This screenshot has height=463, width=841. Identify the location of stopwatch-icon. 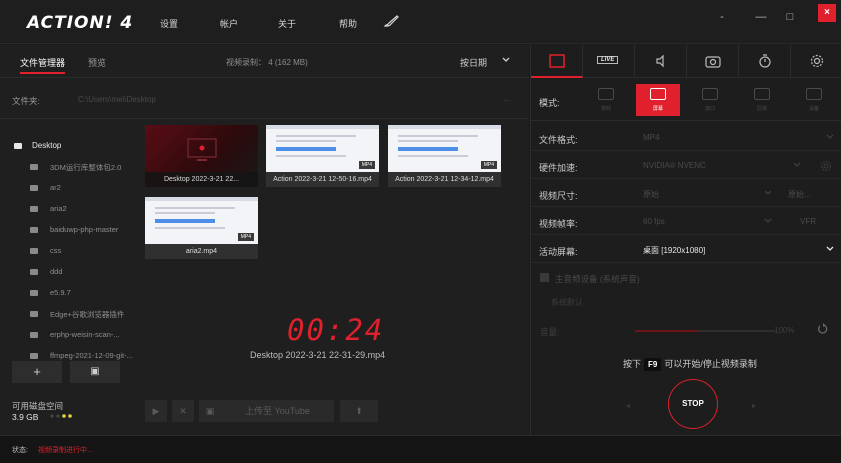
(765, 61).